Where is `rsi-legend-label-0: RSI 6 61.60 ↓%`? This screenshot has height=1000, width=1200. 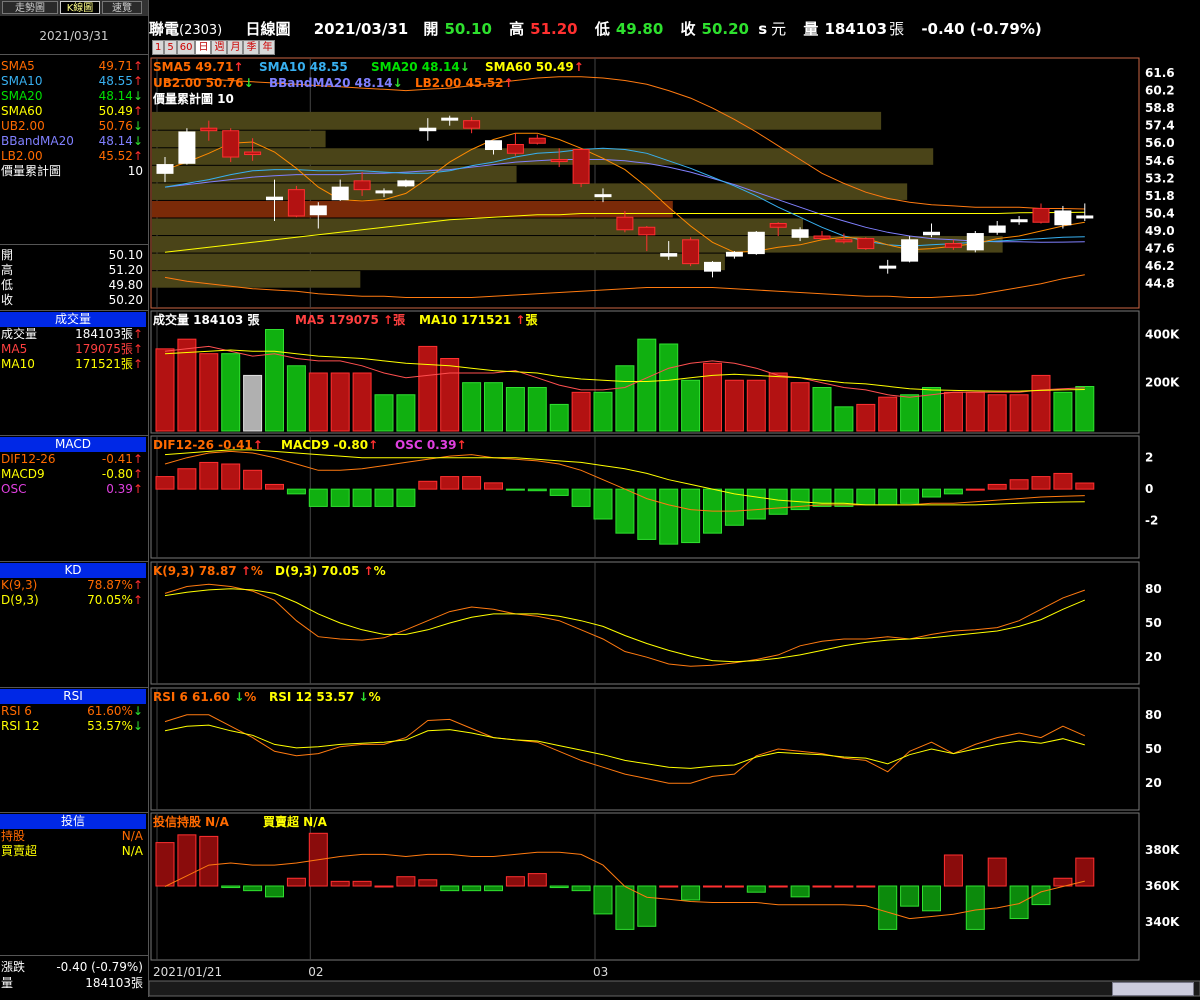 rsi-legend-label-0: RSI 6 61.60 ↓% is located at coordinates (204, 697).